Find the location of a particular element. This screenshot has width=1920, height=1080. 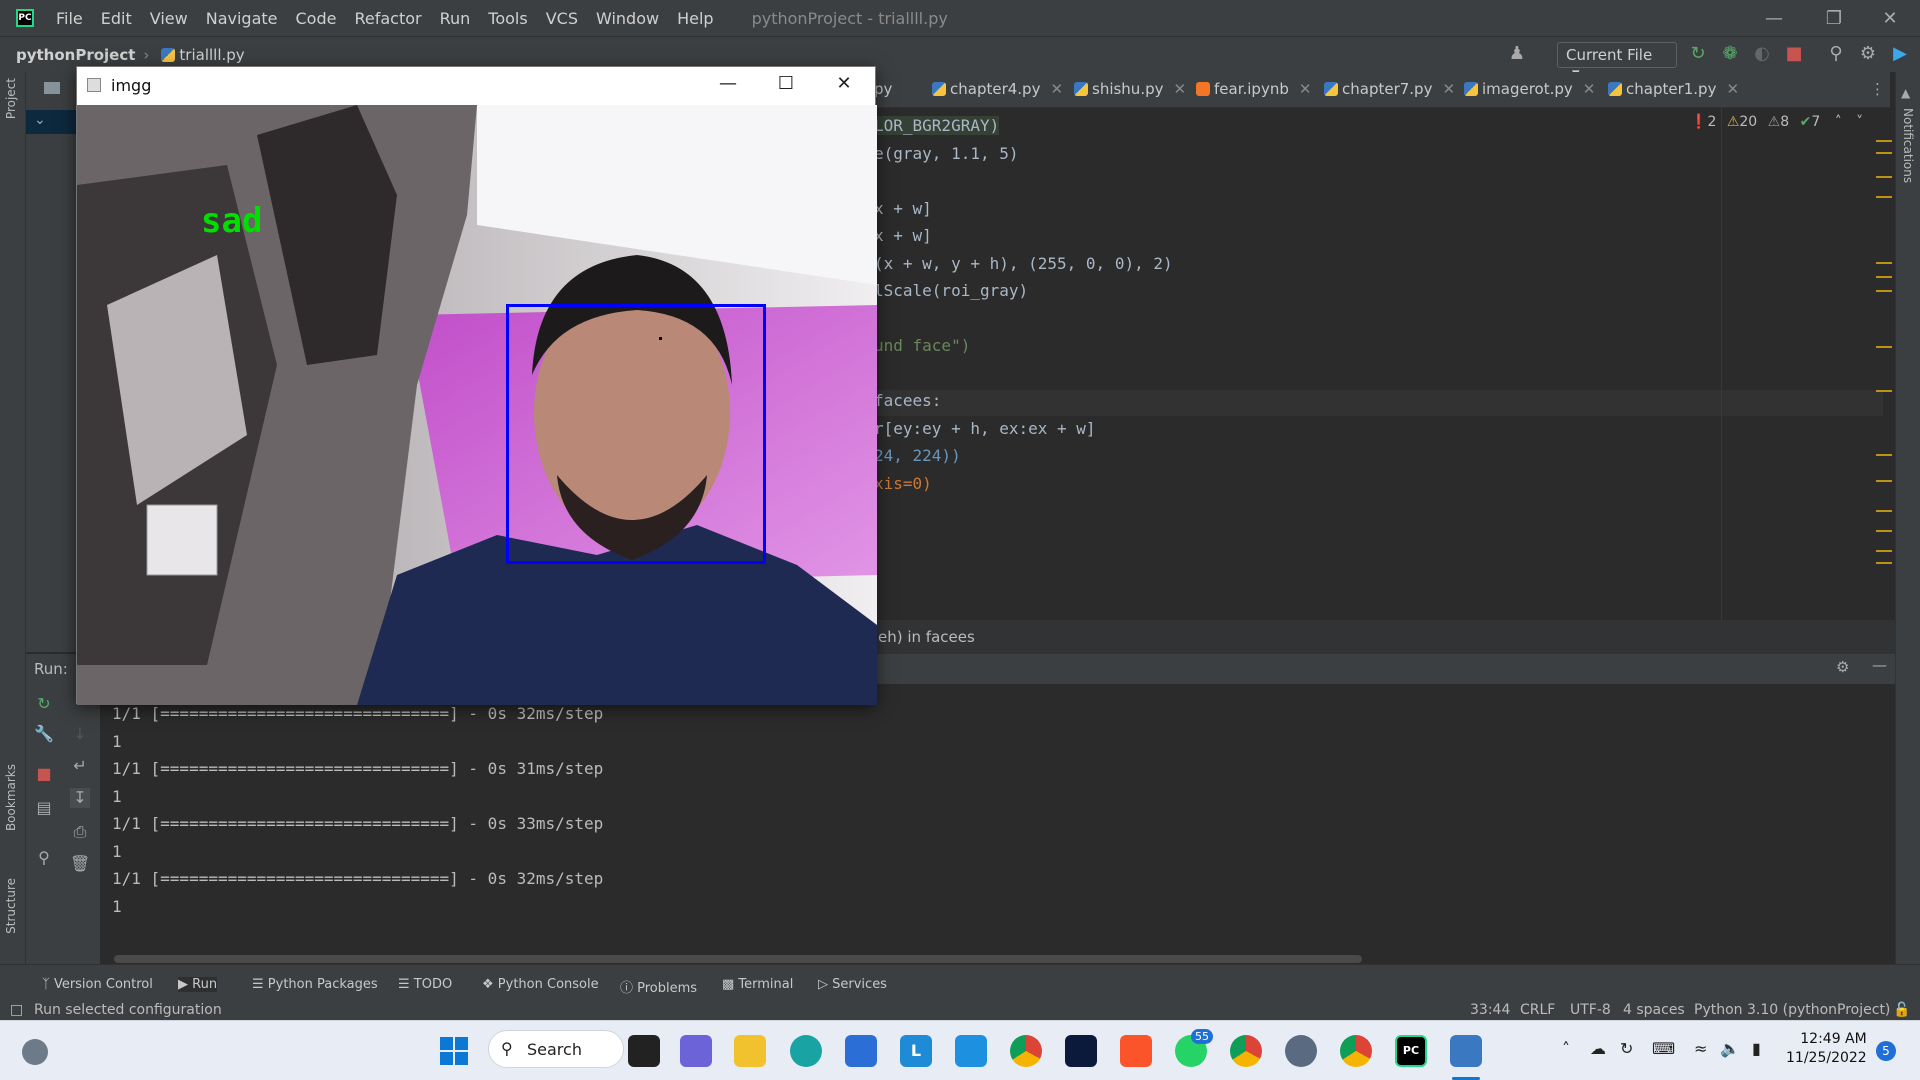

disney-plus-icon is located at coordinates (1081, 1051).